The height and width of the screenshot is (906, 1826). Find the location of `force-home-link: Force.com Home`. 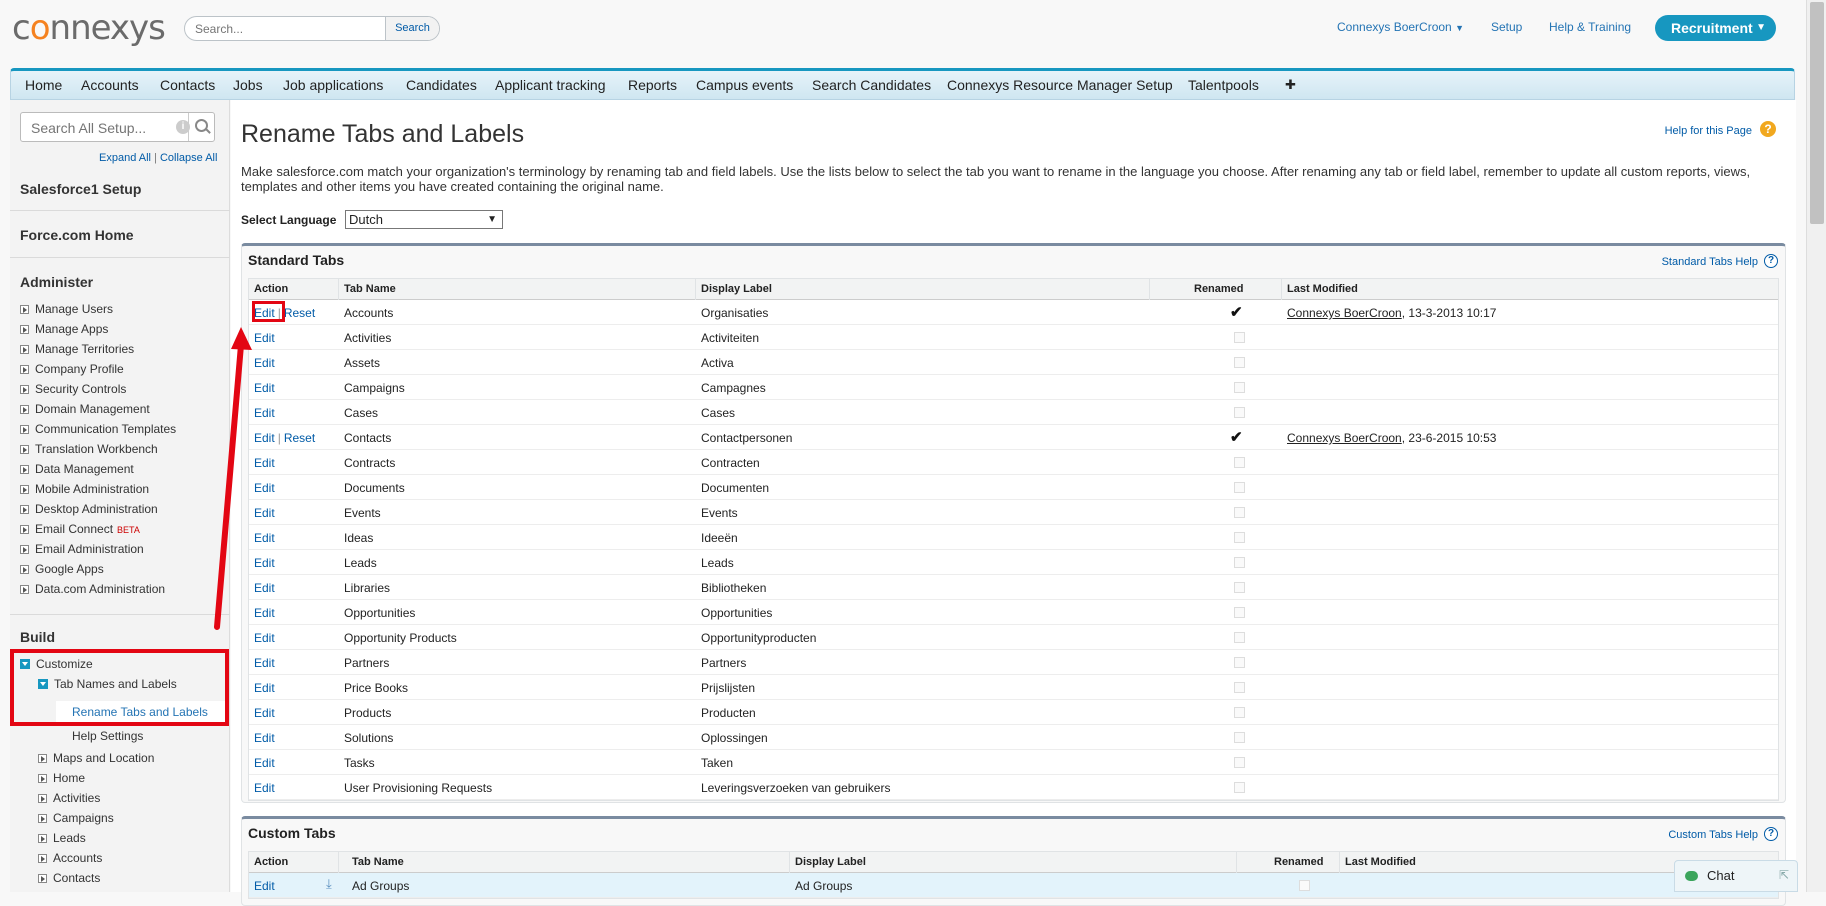

force-home-link: Force.com Home is located at coordinates (77, 235).